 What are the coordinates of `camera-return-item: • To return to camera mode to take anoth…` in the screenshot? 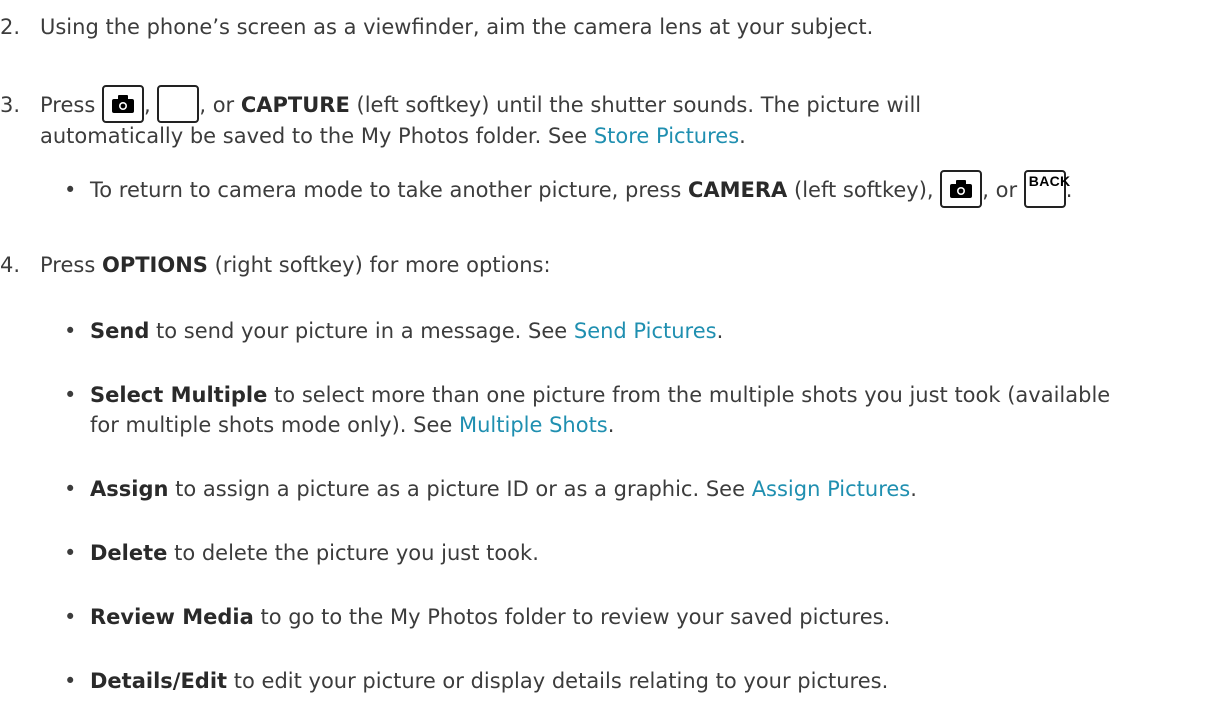 It's located at (605, 189).